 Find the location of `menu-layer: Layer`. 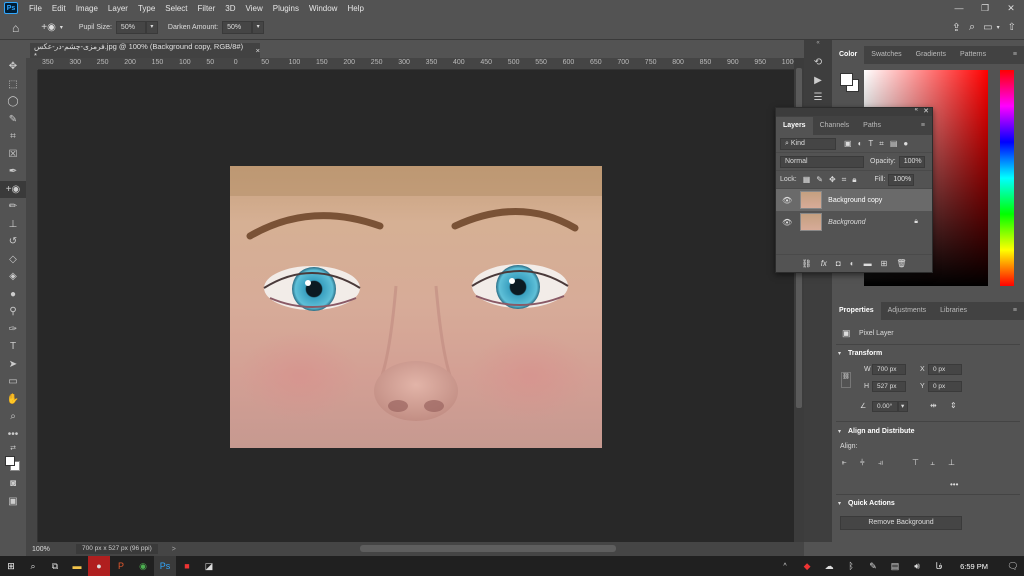

menu-layer: Layer is located at coordinates (118, 8).